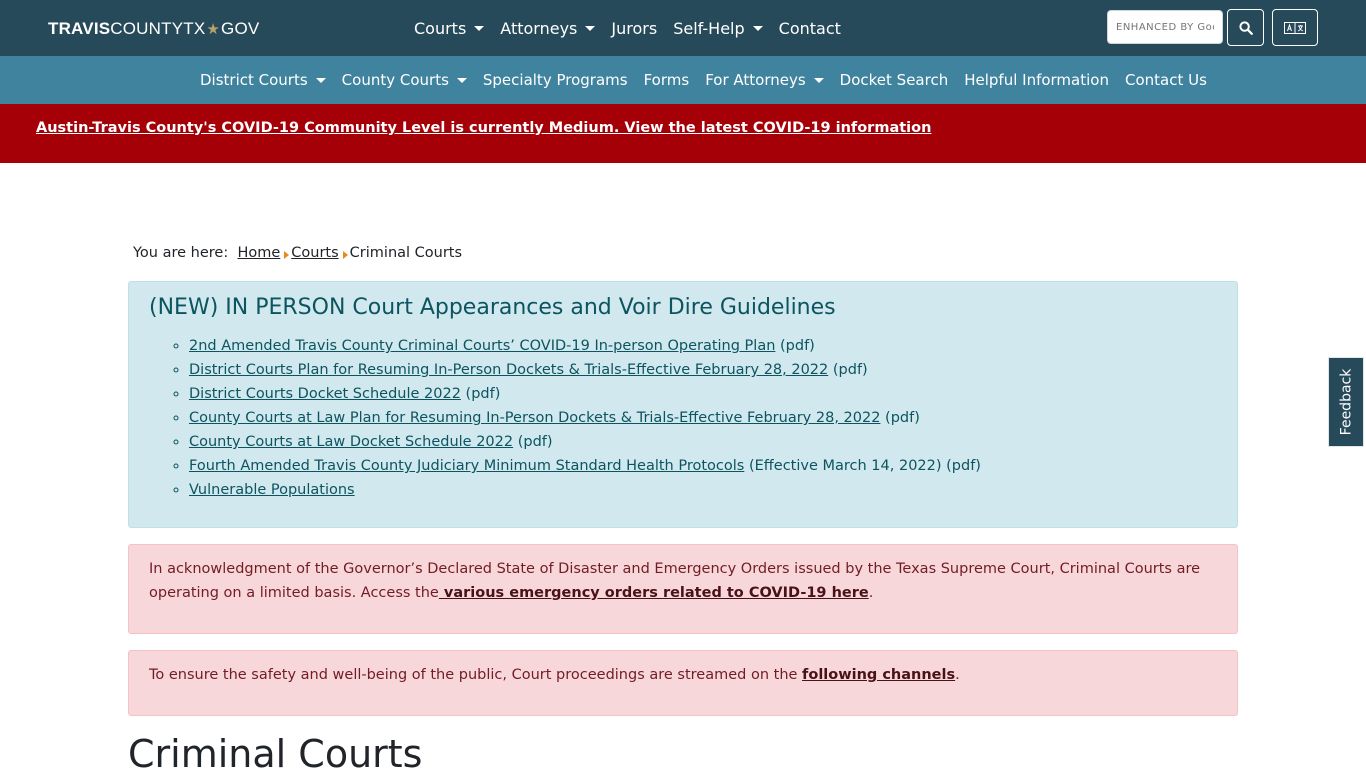 The height and width of the screenshot is (776, 1366). I want to click on feedback-tab: Feedback, so click(1346, 402).